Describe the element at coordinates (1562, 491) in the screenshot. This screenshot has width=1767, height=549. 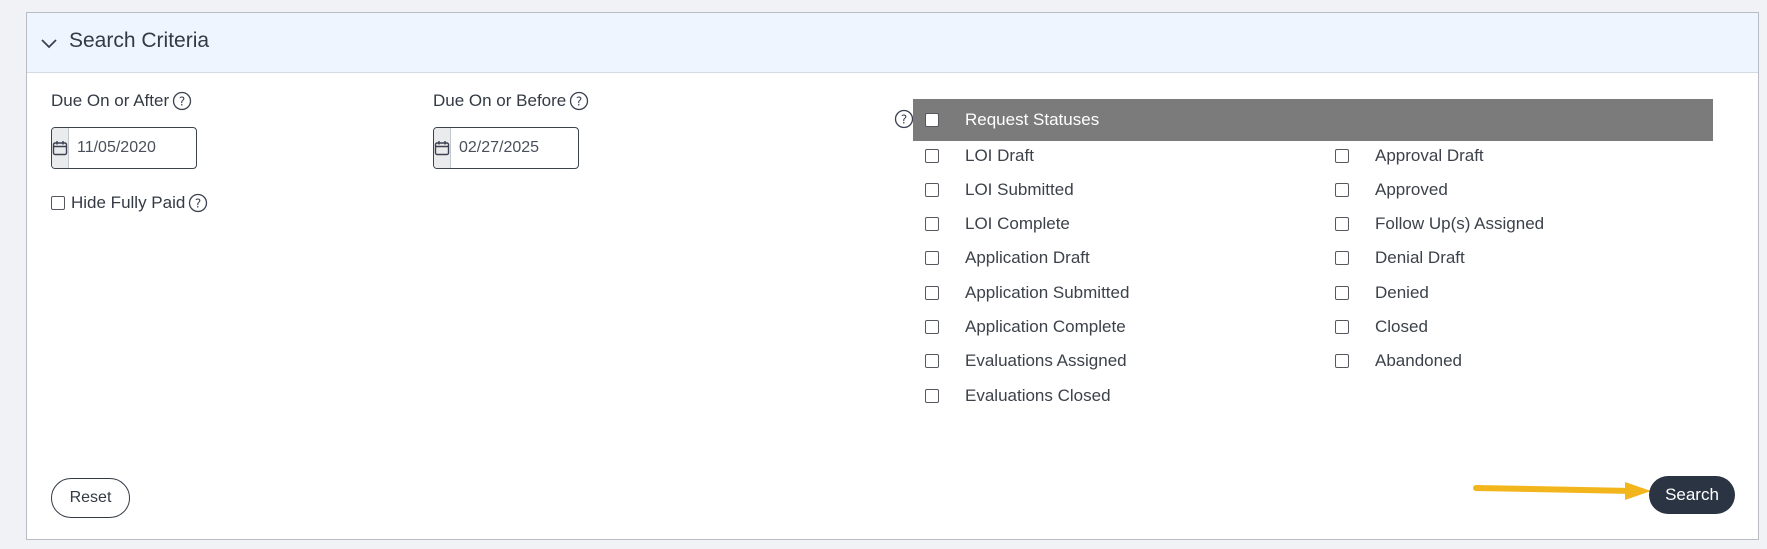
I see `arrow-annotation-icon` at that location.